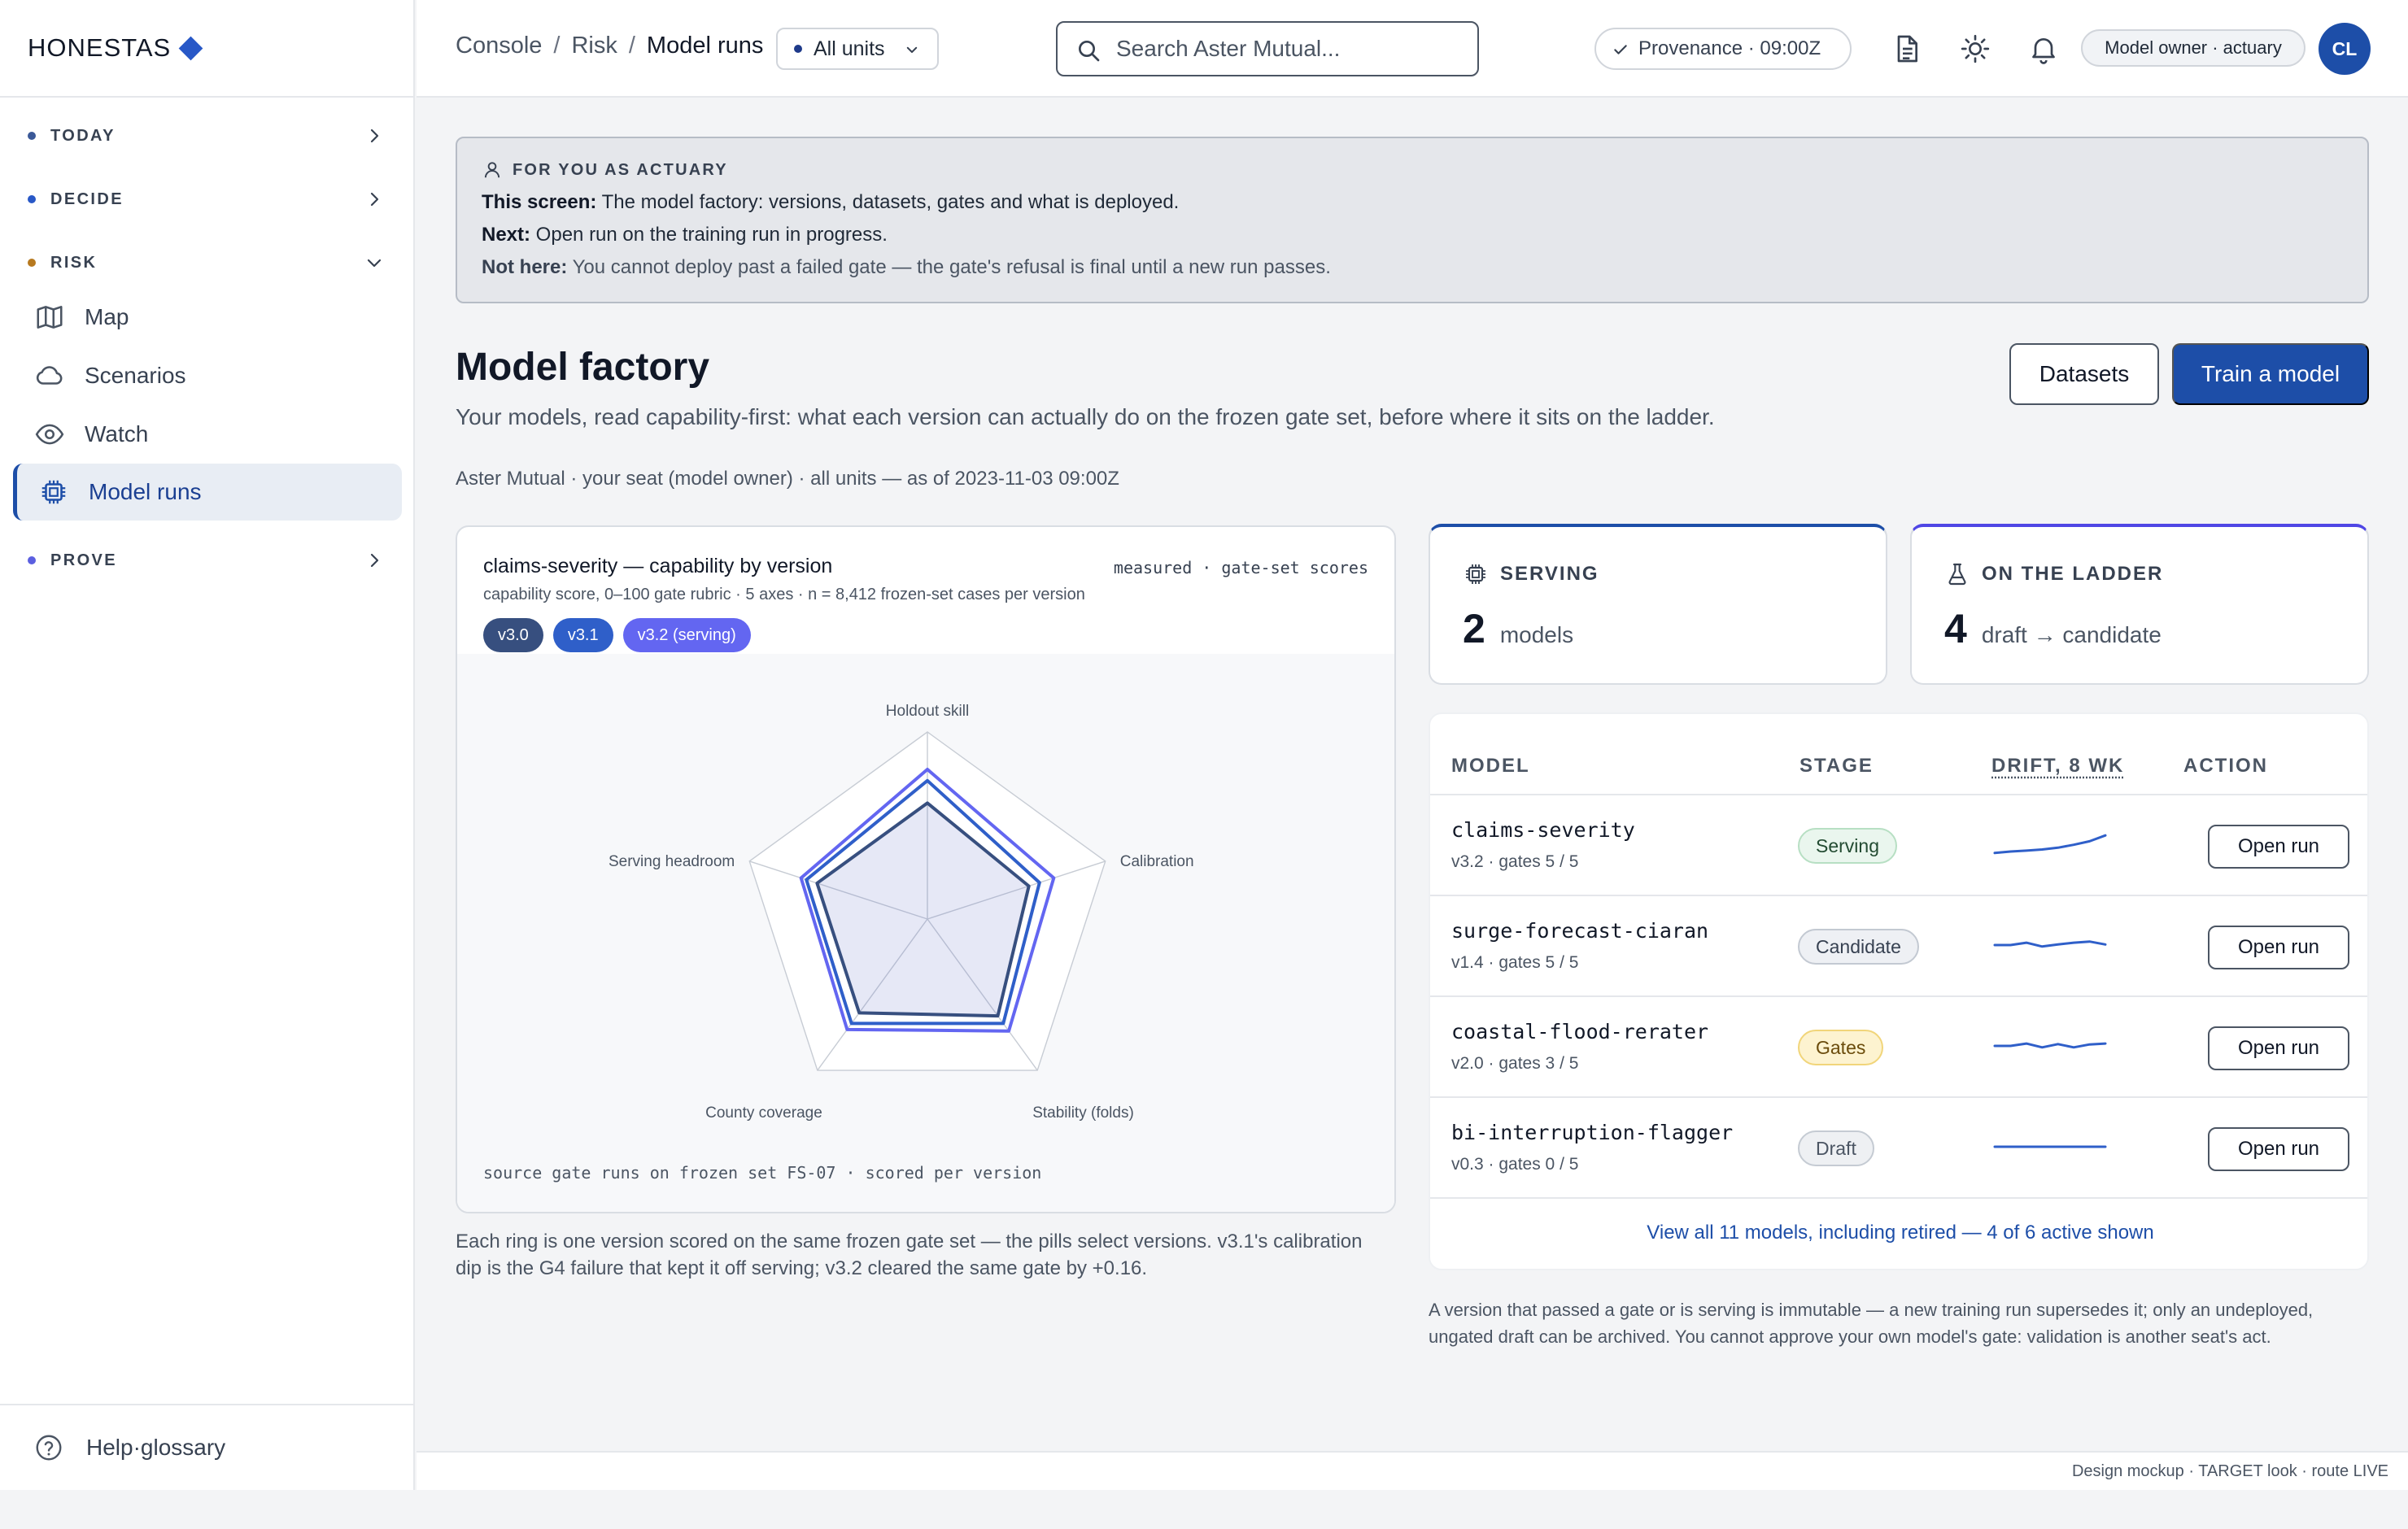 Image resolution: width=2408 pixels, height=1529 pixels. Describe the element at coordinates (206, 49) in the screenshot. I see `brand-logo: HONESTAS` at that location.